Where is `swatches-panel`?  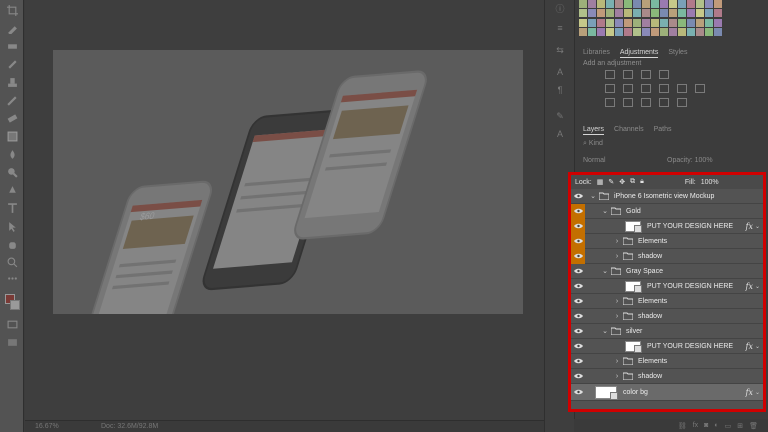 swatches-panel is located at coordinates (672, 18).